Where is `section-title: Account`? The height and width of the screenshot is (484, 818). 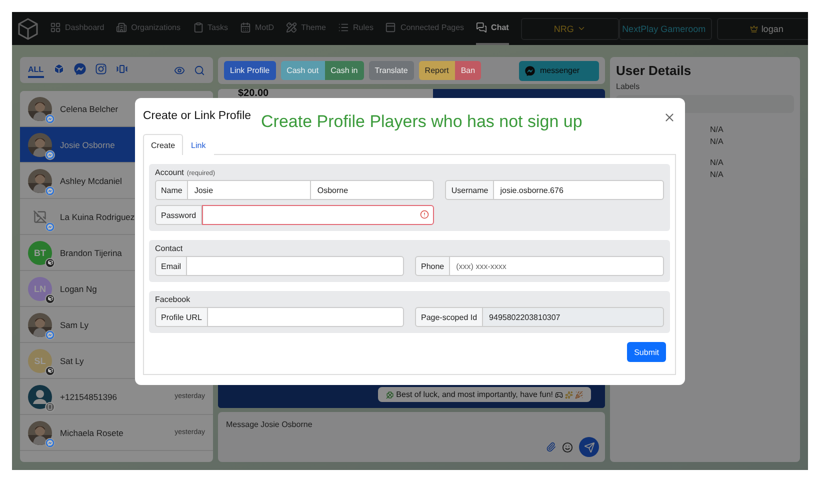
section-title: Account is located at coordinates (169, 172).